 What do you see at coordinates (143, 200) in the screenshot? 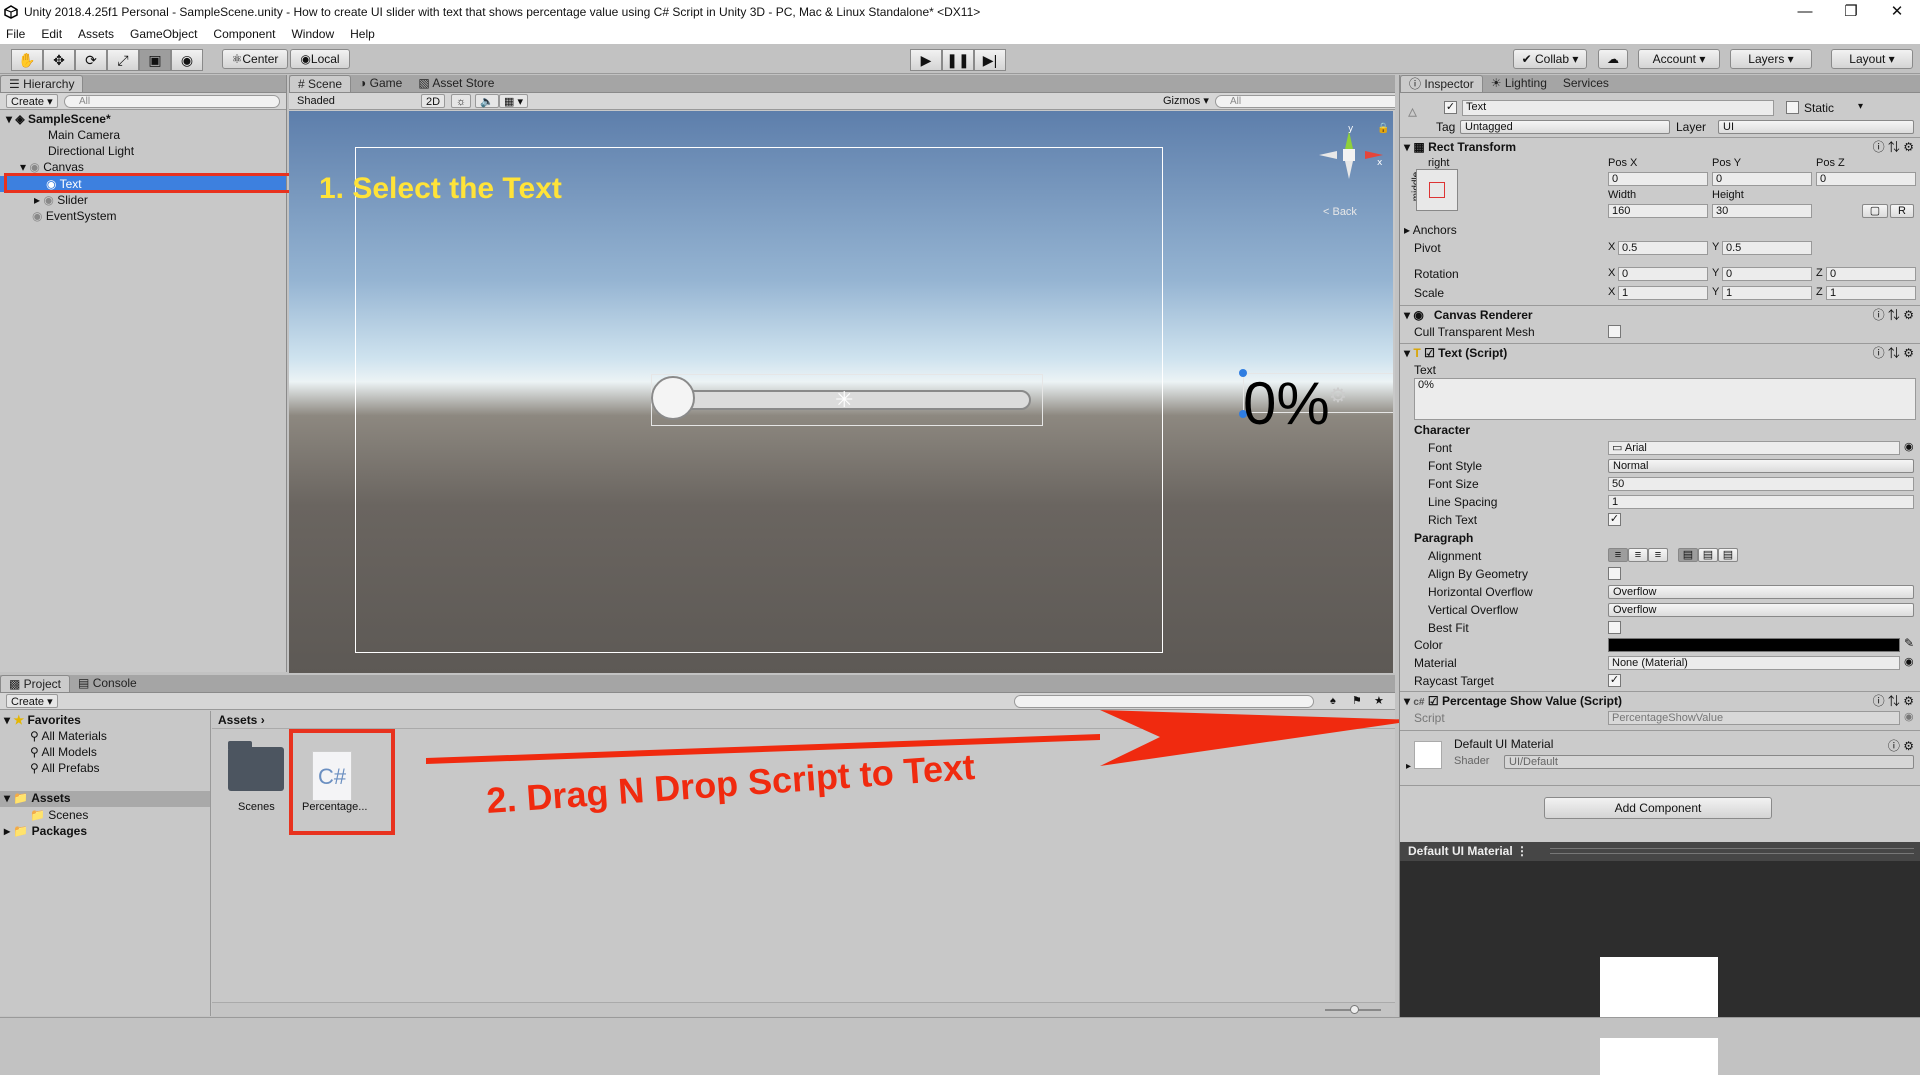
I see `list-item: ▸ ◉ Slider` at bounding box center [143, 200].